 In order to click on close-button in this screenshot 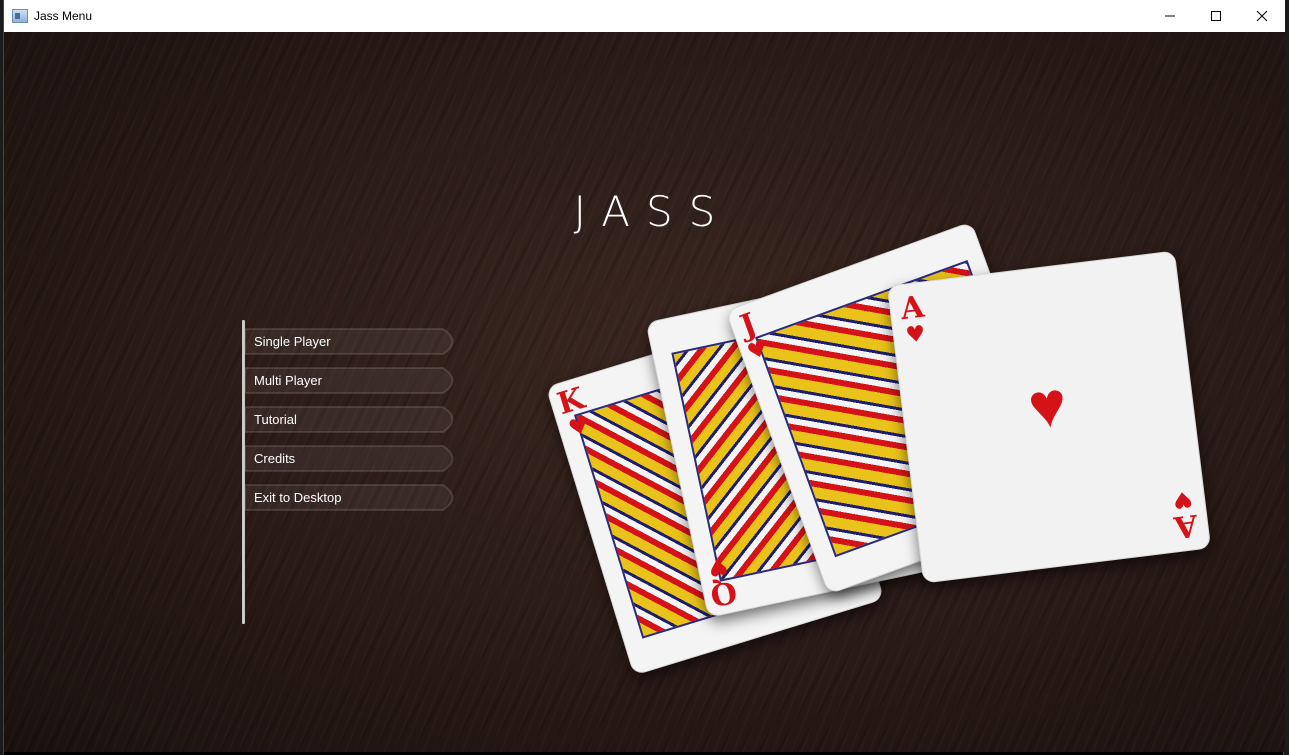, I will do `click(1262, 16)`.